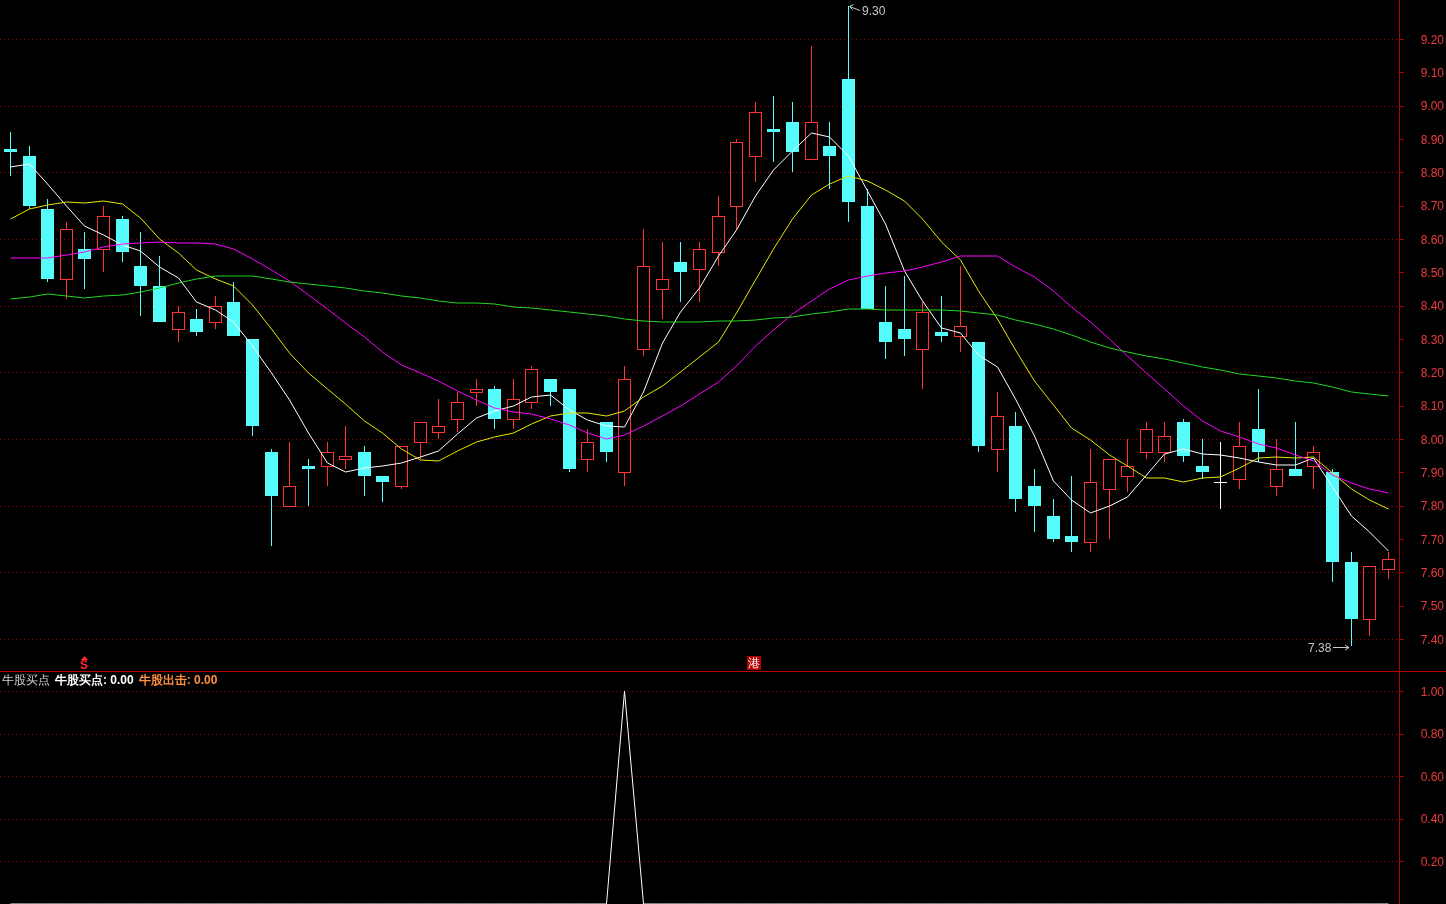 The height and width of the screenshot is (904, 1446). Describe the element at coordinates (178, 680) in the screenshot. I see `legend-reading: 牛股出击: 0.00` at that location.